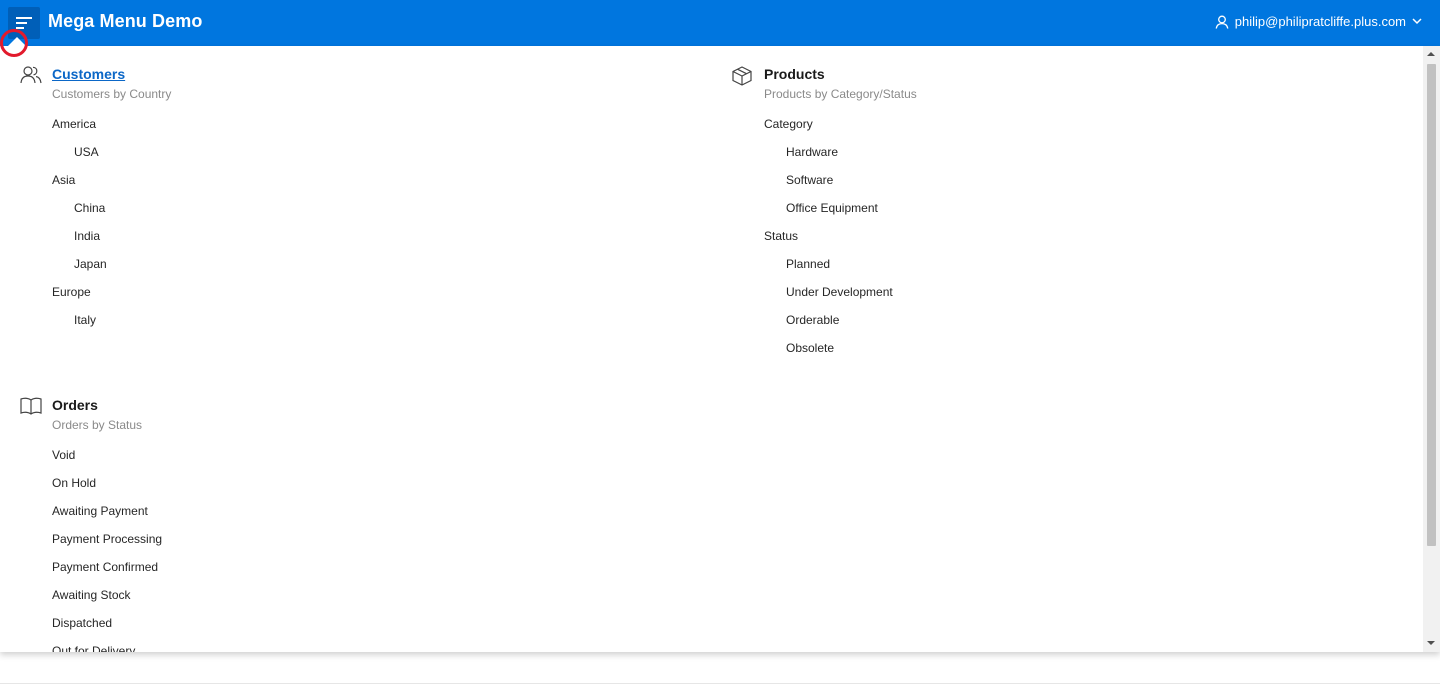 The height and width of the screenshot is (686, 1440). What do you see at coordinates (75, 405) in the screenshot?
I see `orders-title: Orders` at bounding box center [75, 405].